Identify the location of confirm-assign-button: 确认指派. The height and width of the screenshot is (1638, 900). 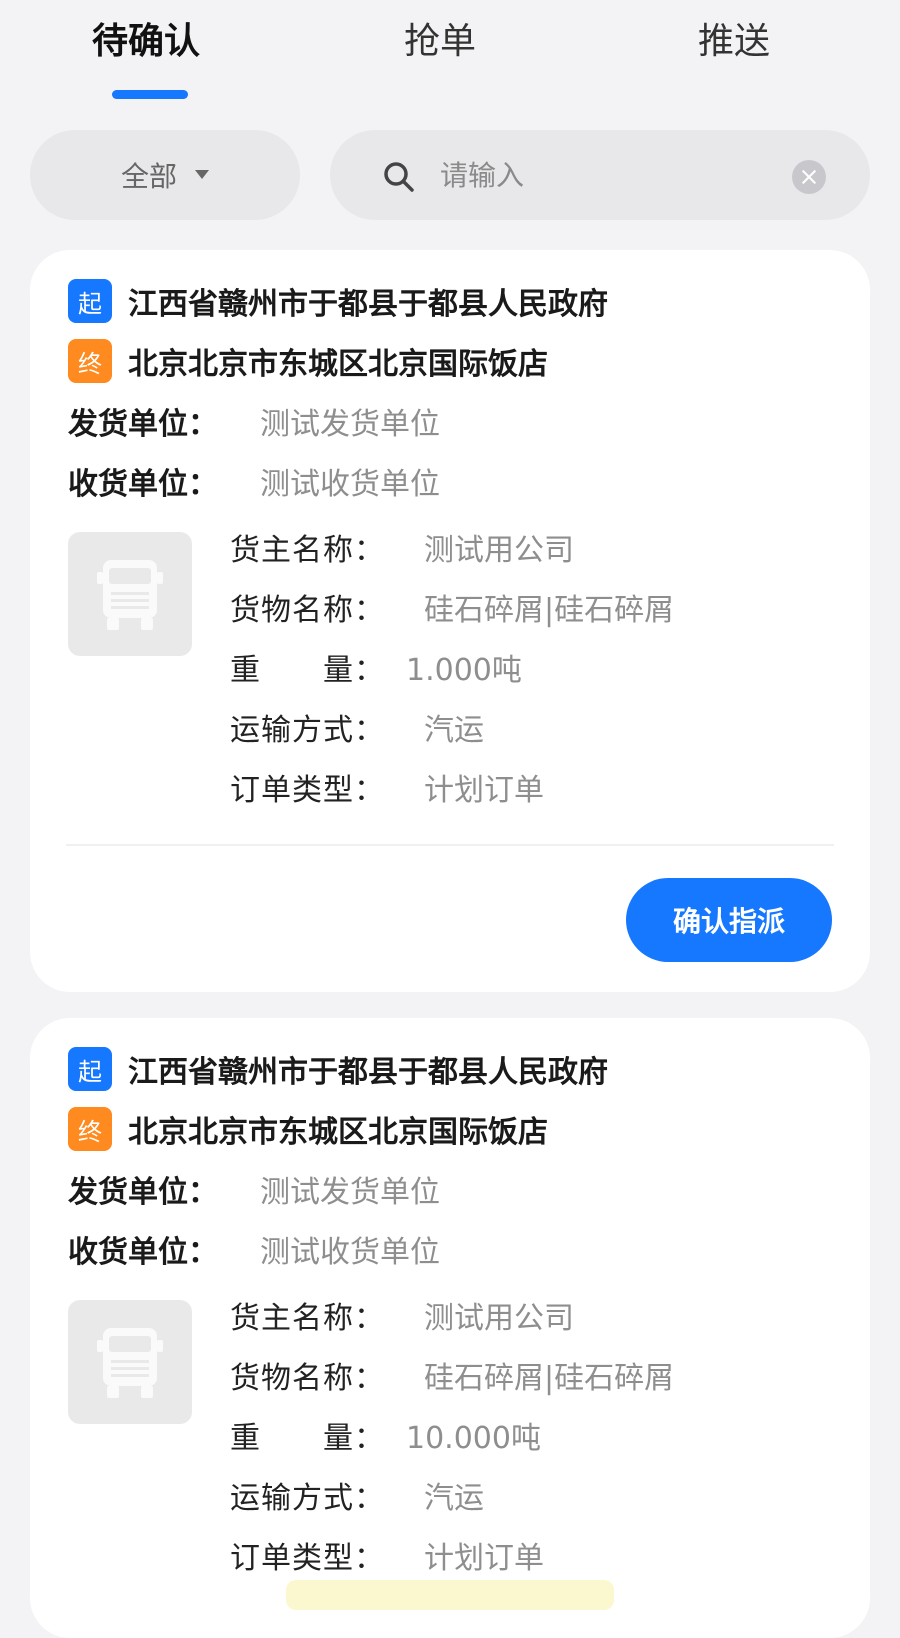
(729, 920).